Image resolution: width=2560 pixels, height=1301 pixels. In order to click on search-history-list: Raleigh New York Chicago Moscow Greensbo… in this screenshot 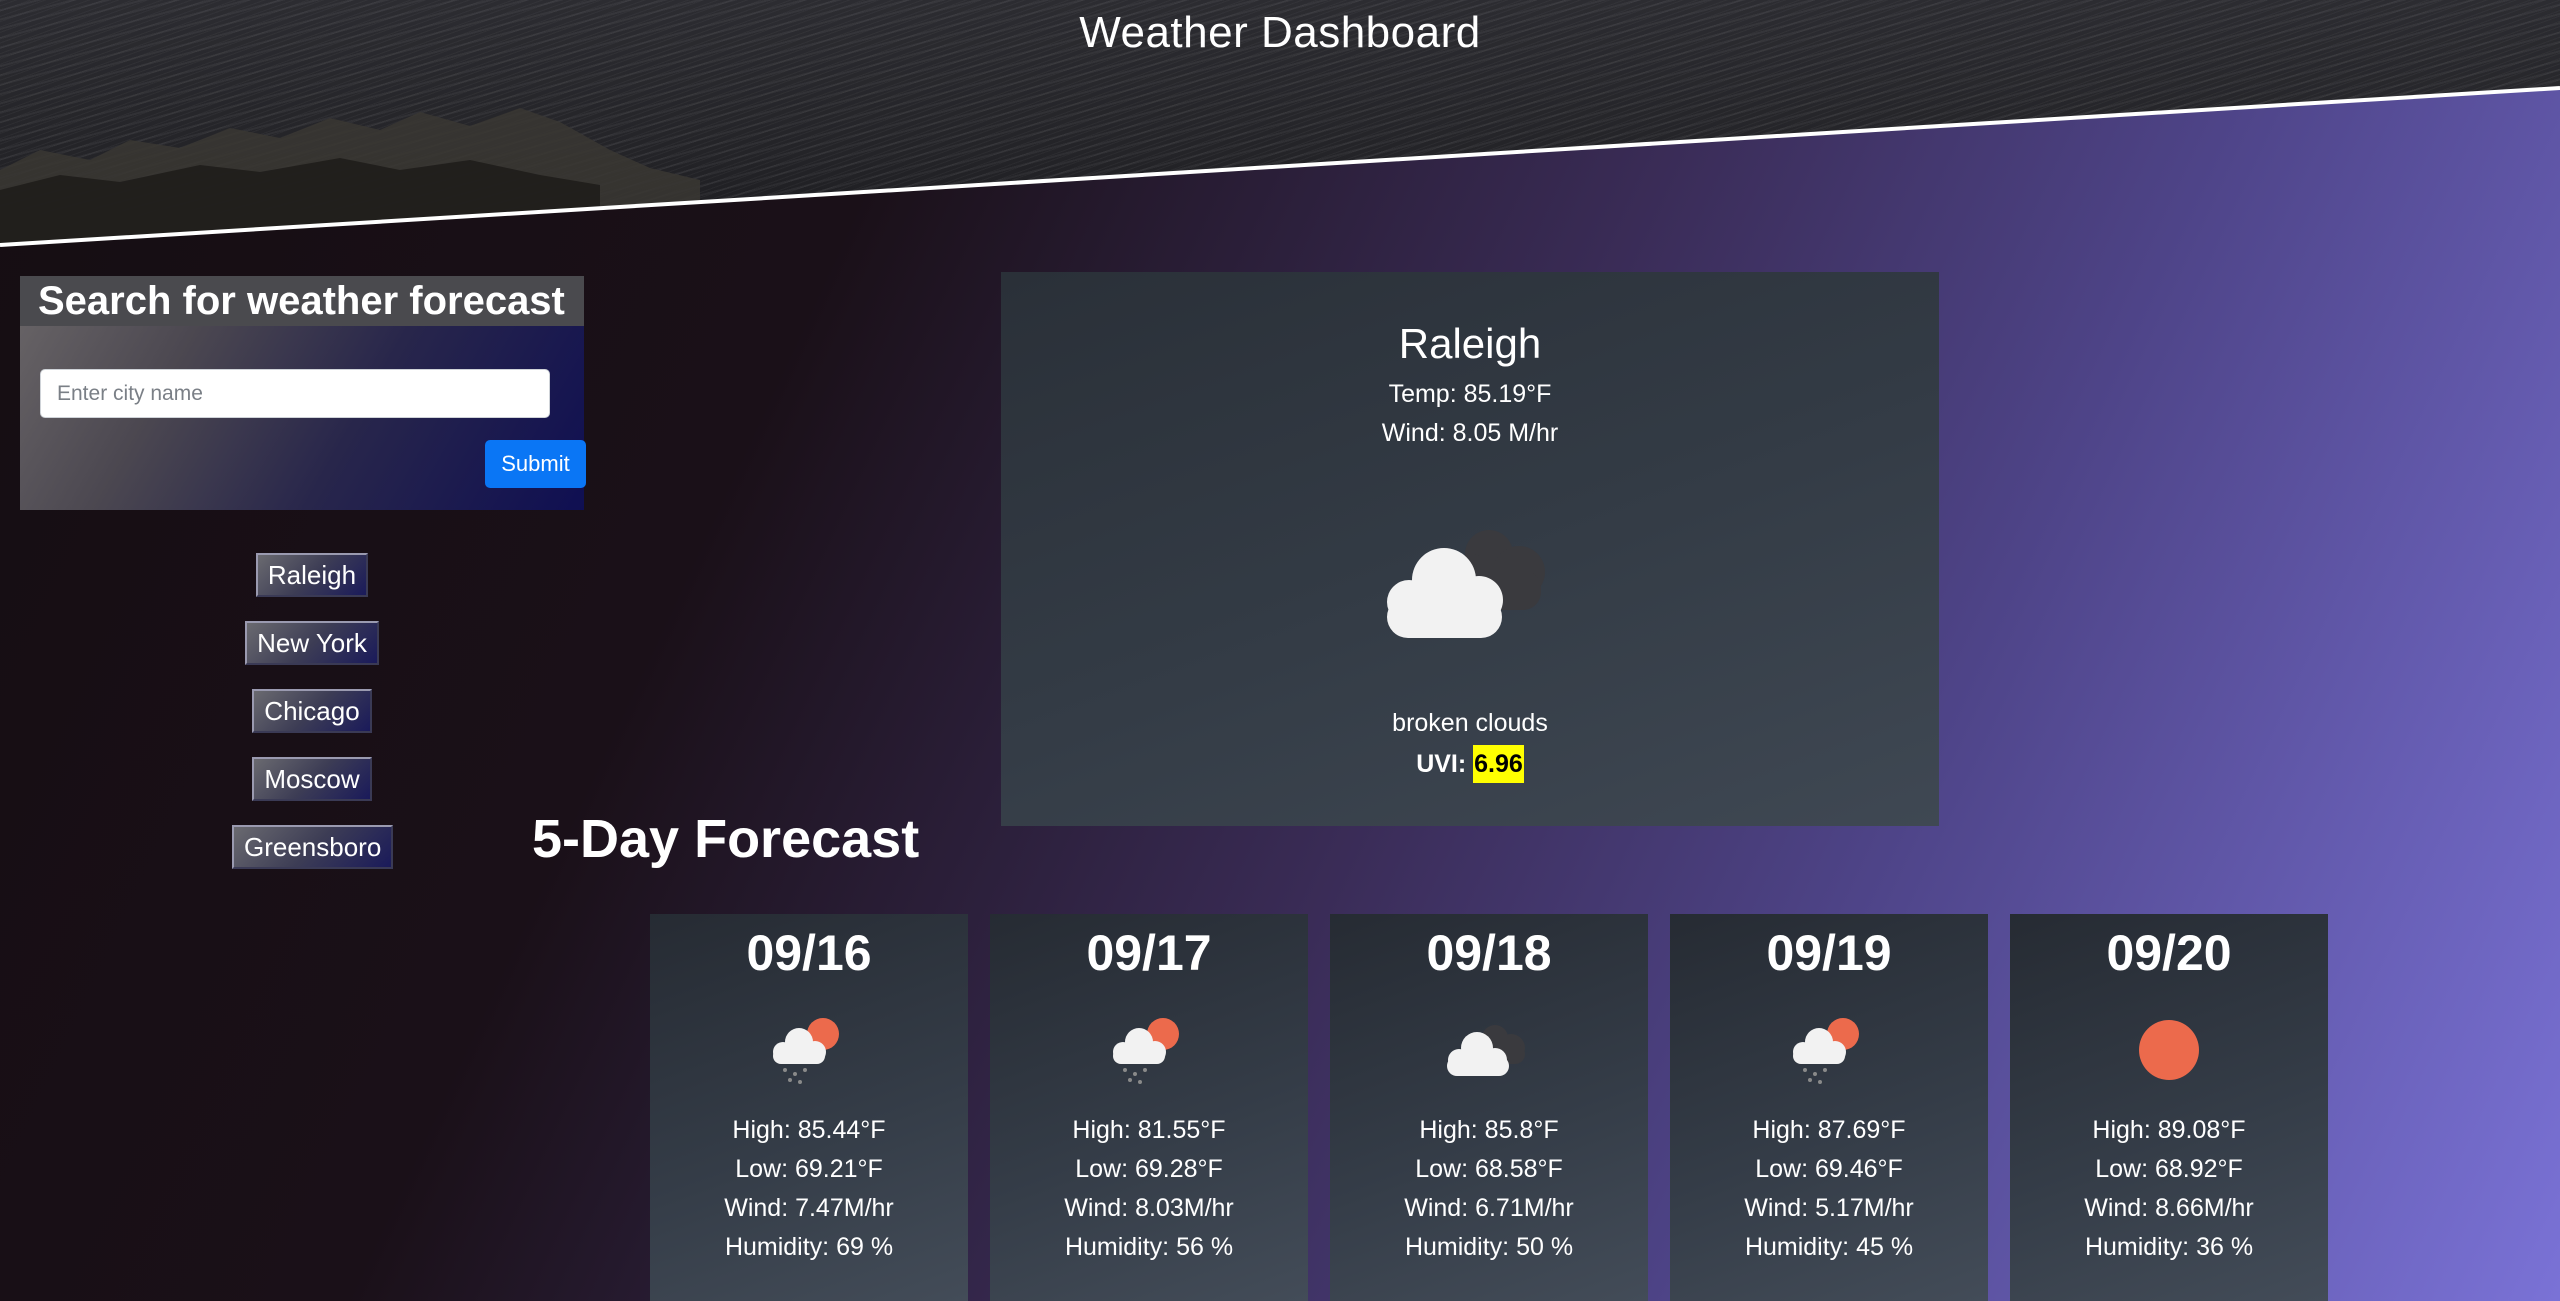, I will do `click(313, 723)`.